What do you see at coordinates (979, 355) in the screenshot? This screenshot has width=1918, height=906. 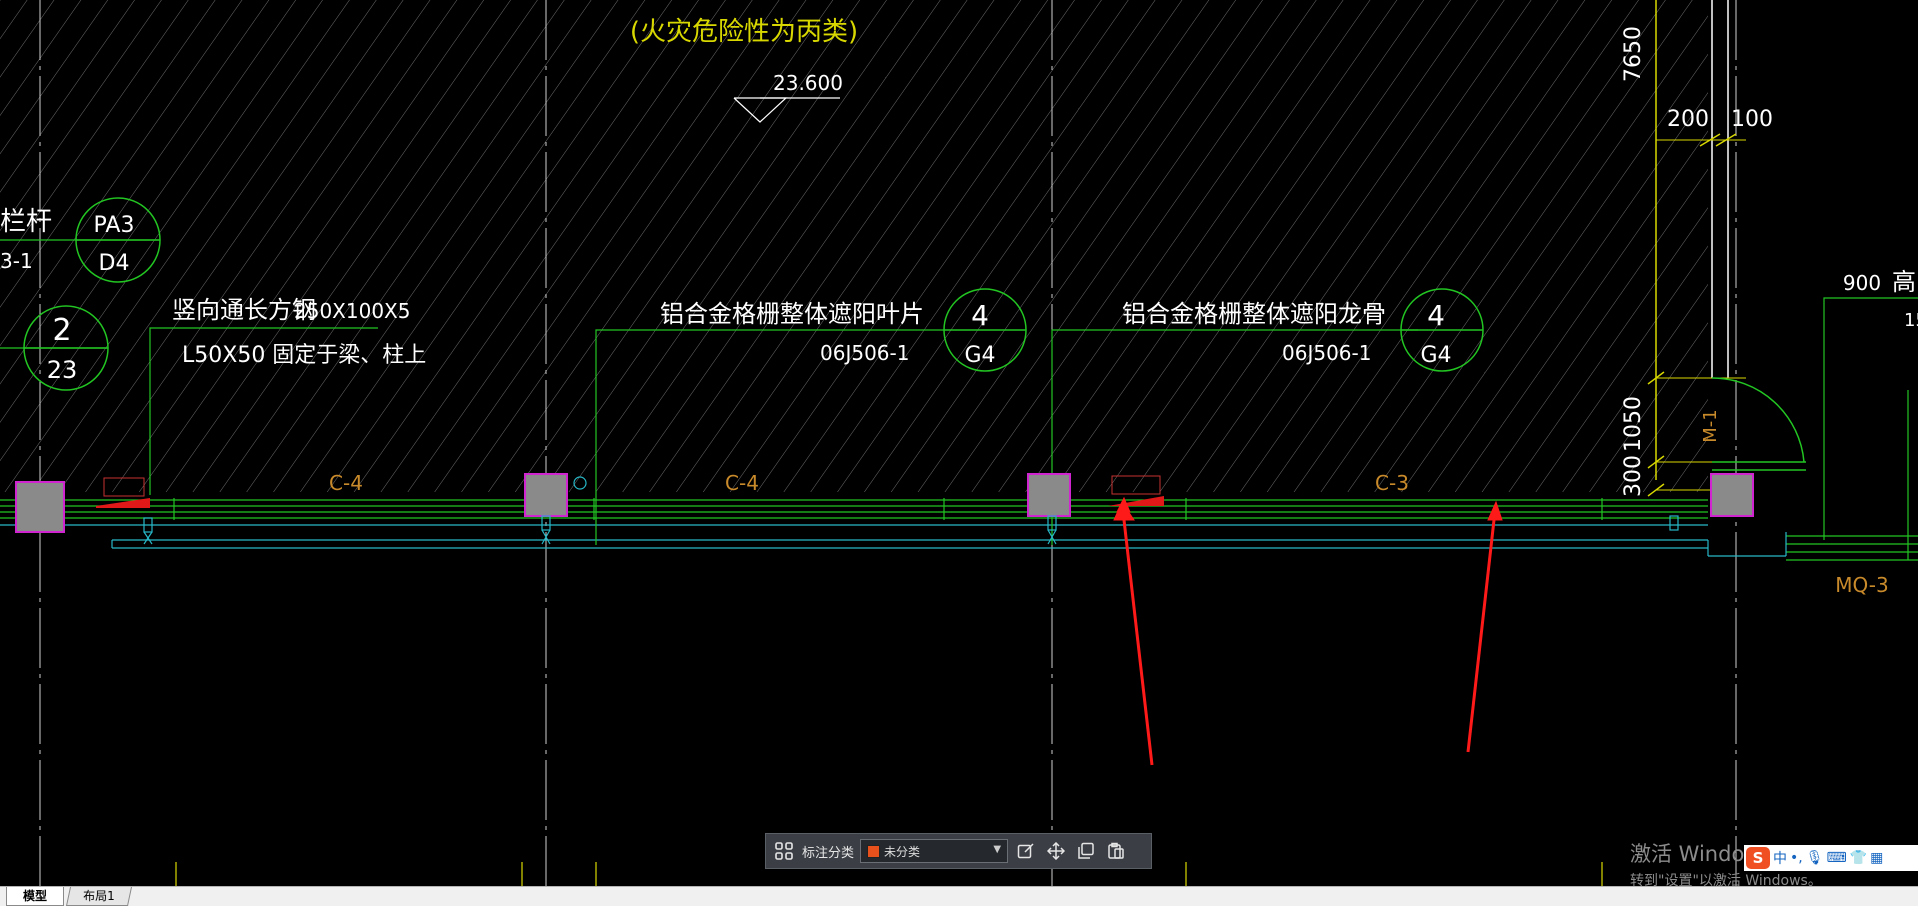 I see `louver-blade-bubble-bottom: G4` at bounding box center [979, 355].